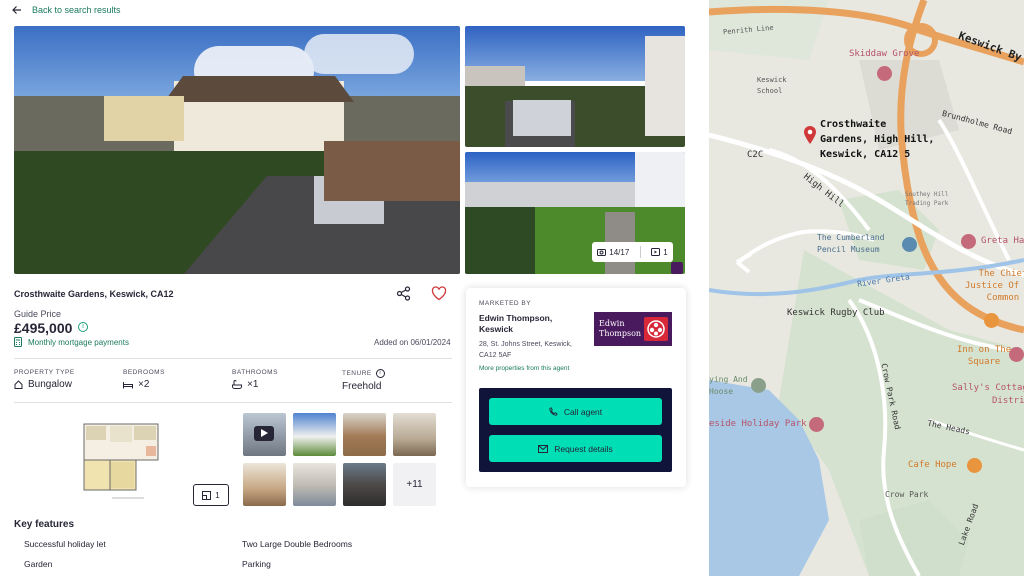 The height and width of the screenshot is (576, 1024). I want to click on price: £495,000, so click(43, 328).